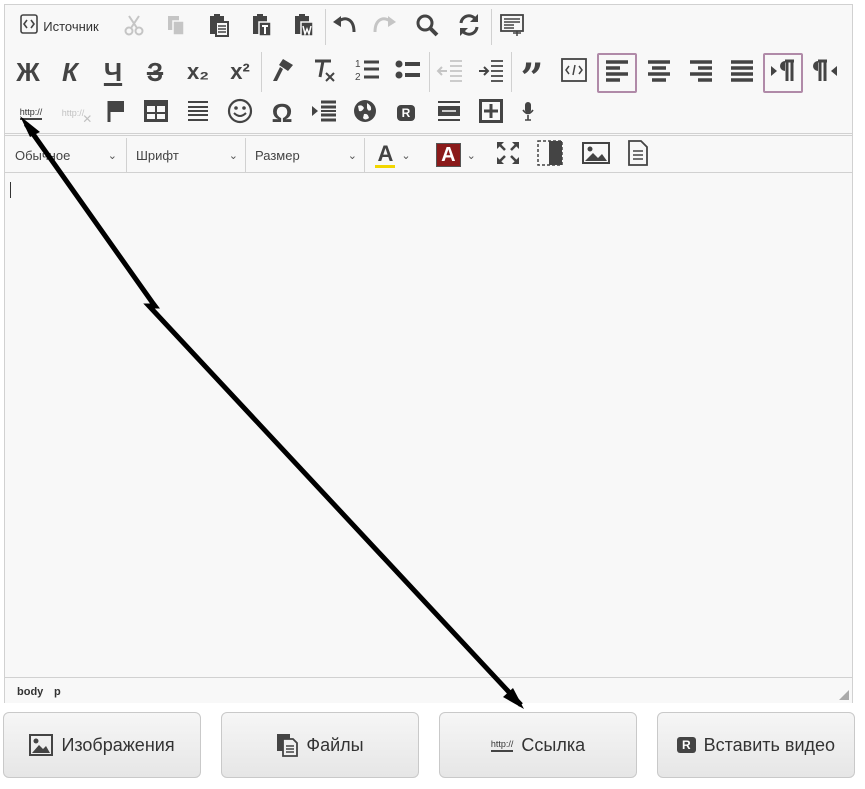 Image resolution: width=865 pixels, height=789 pixels. What do you see at coordinates (87, 119) in the screenshot?
I see `unlink-cross: ✕` at bounding box center [87, 119].